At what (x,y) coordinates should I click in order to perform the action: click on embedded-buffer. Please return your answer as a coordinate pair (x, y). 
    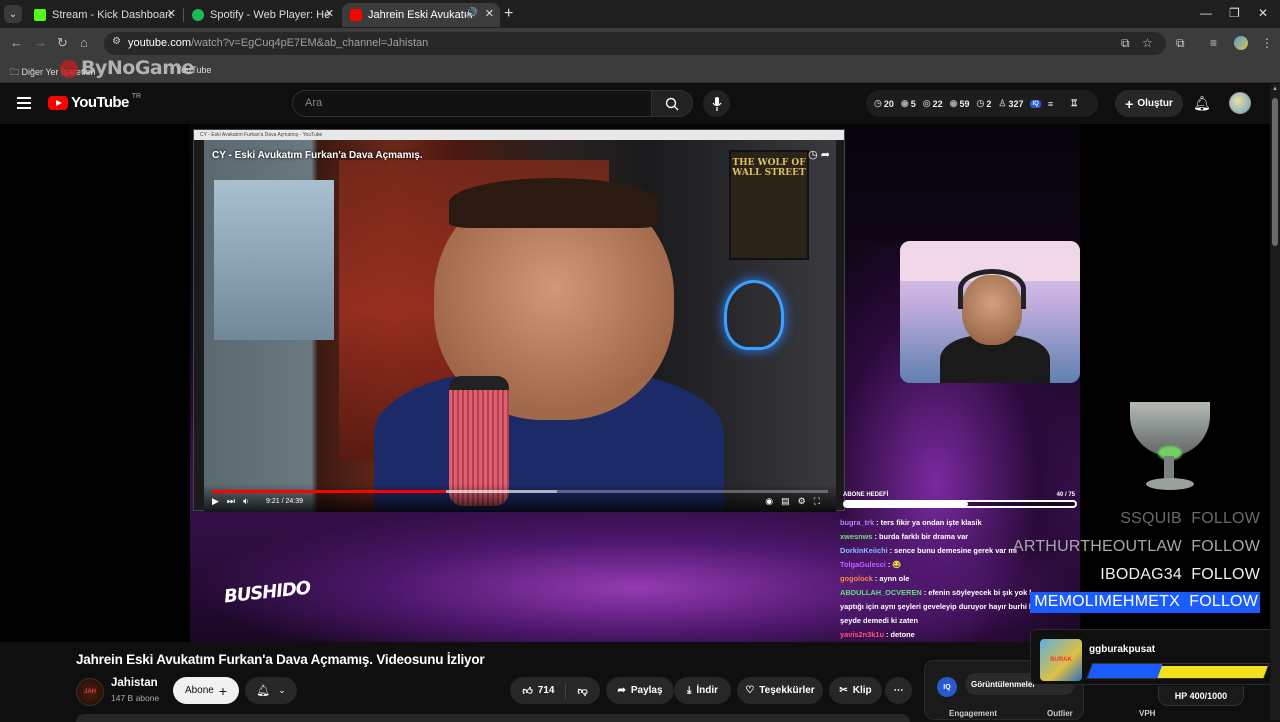
    Looking at the image, I should click on (501, 491).